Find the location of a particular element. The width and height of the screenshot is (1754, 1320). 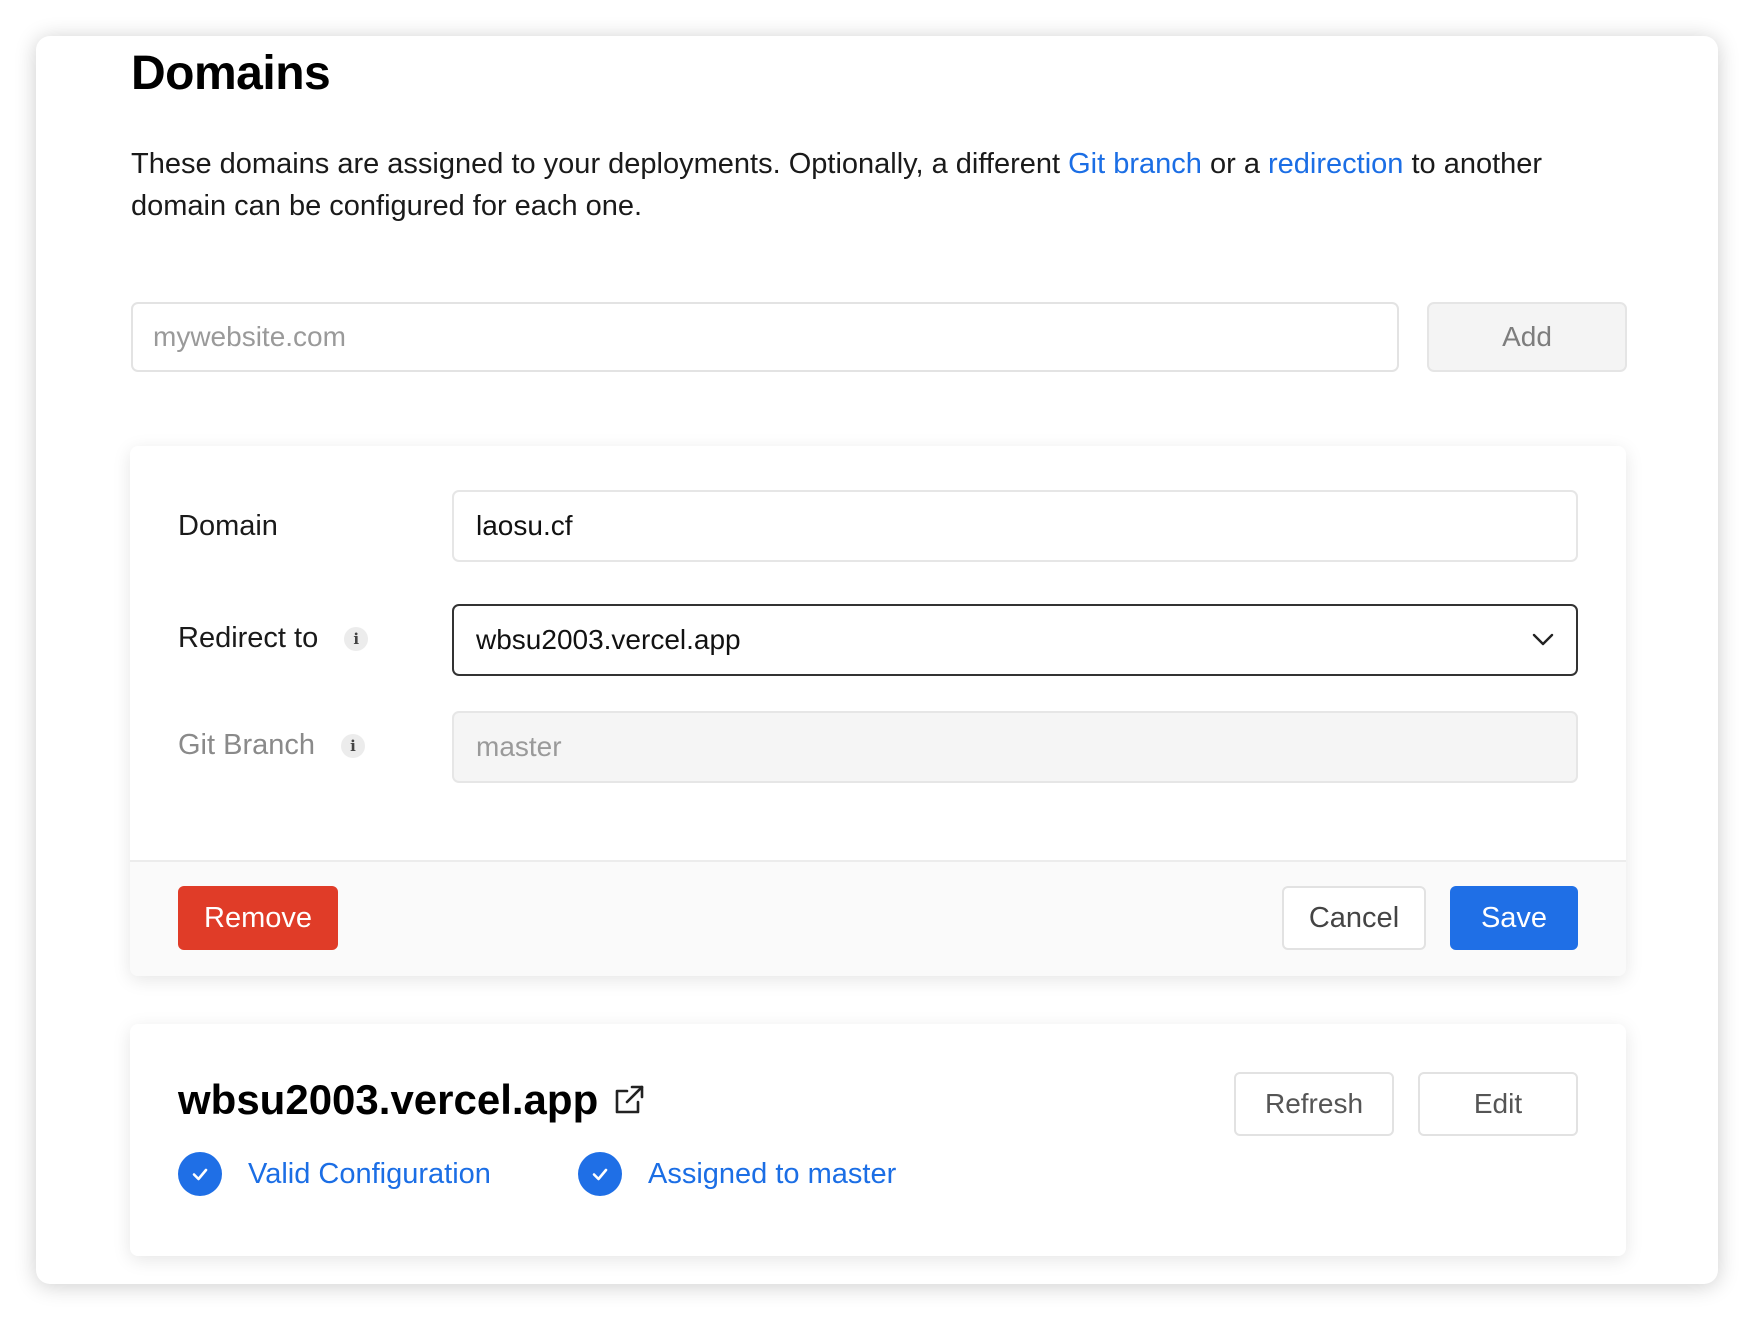

git-branch-label-text: Git Branch is located at coordinates (246, 745).